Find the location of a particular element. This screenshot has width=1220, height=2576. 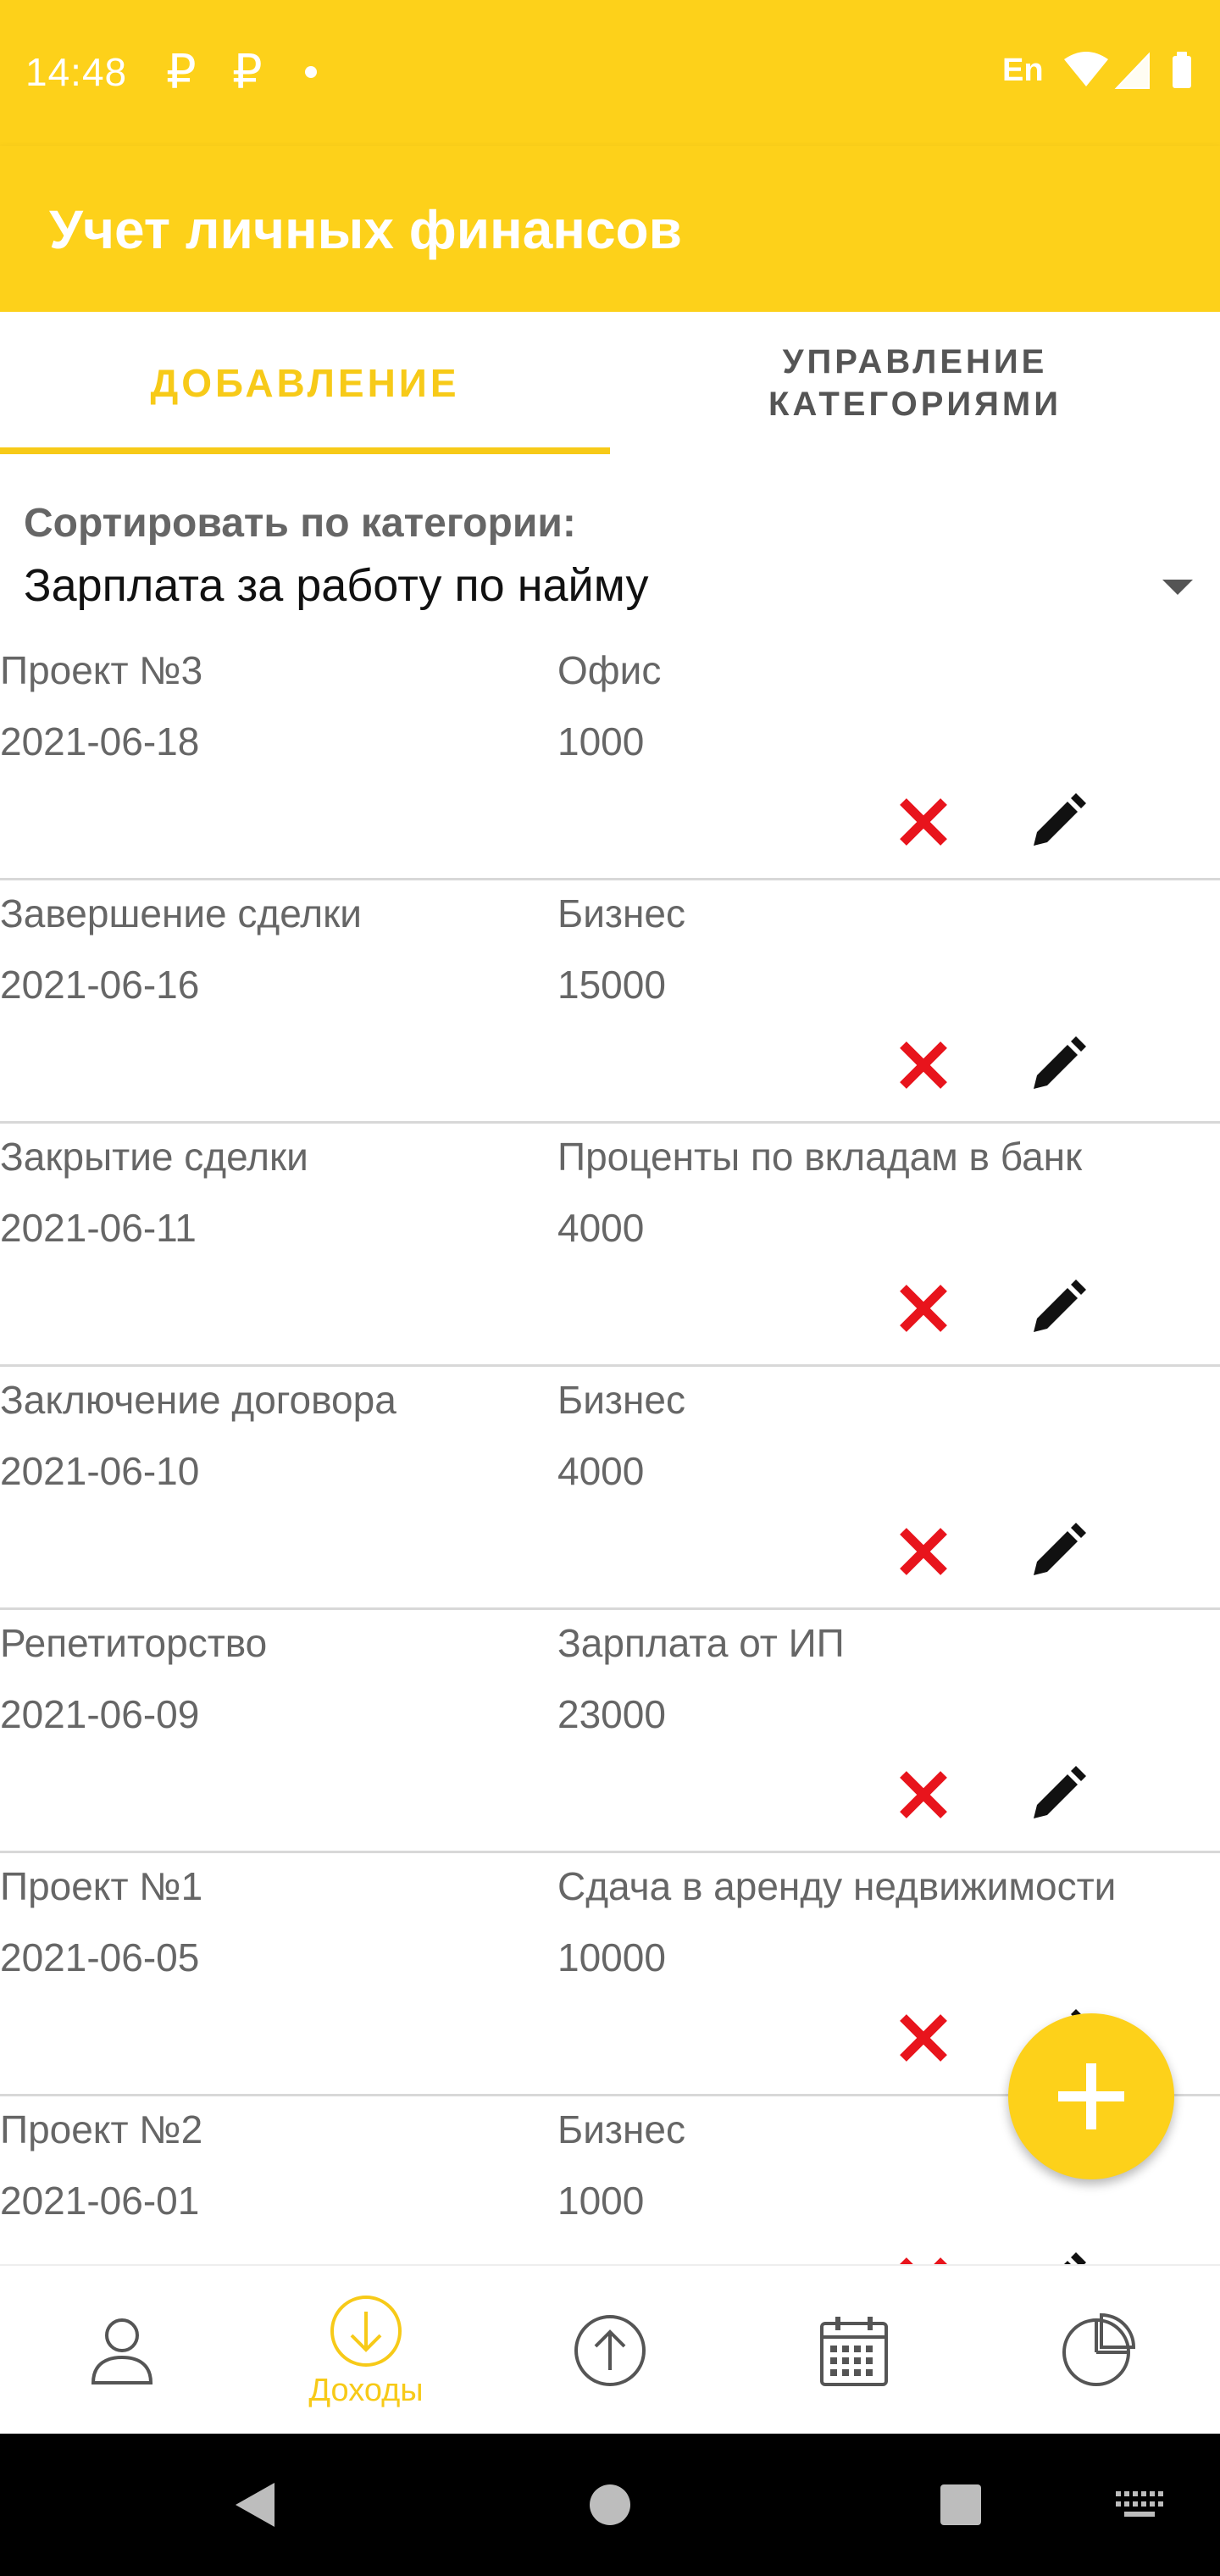

signal-icon is located at coordinates (1132, 70).